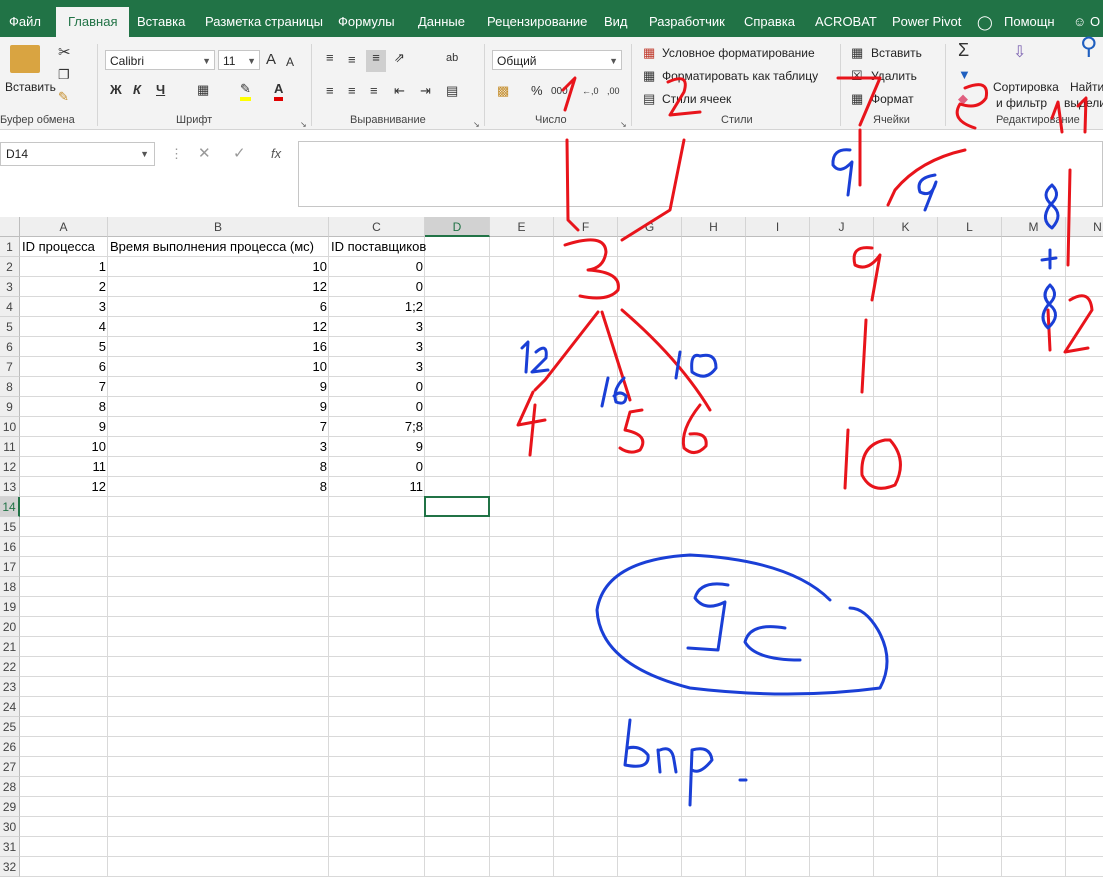 The height and width of the screenshot is (889, 1103). Describe the element at coordinates (64, 247) in the screenshot. I see `header-cell: ID процесса` at that location.